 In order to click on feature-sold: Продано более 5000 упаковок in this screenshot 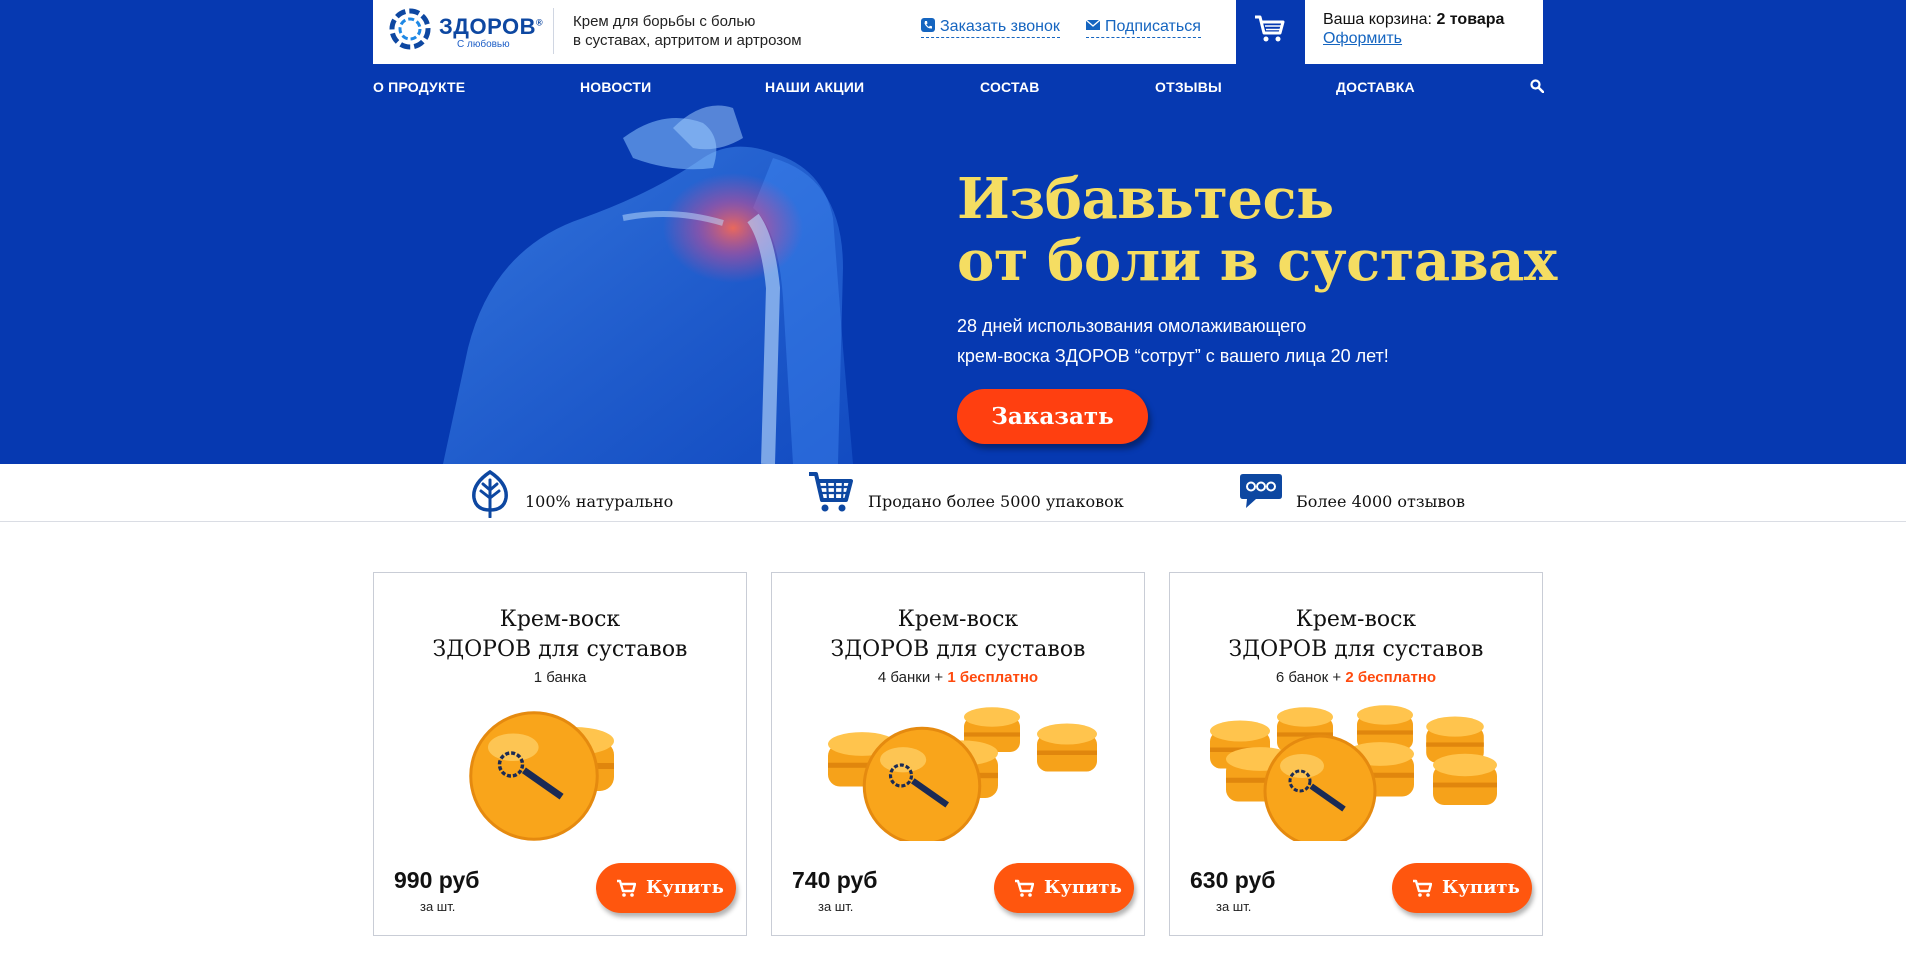, I will do `click(966, 493)`.